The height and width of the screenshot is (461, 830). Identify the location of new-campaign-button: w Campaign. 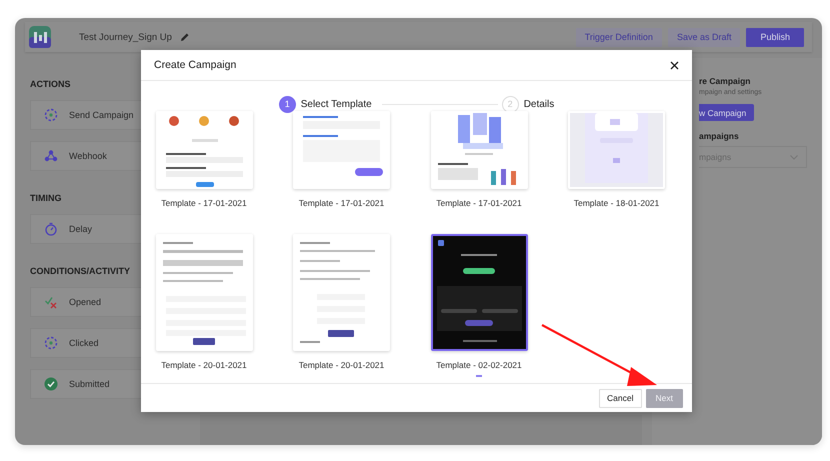
(726, 112).